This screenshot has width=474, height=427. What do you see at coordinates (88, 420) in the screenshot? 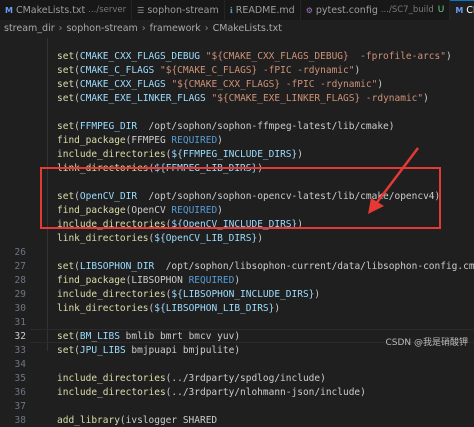
I see `code-token: add_library` at bounding box center [88, 420].